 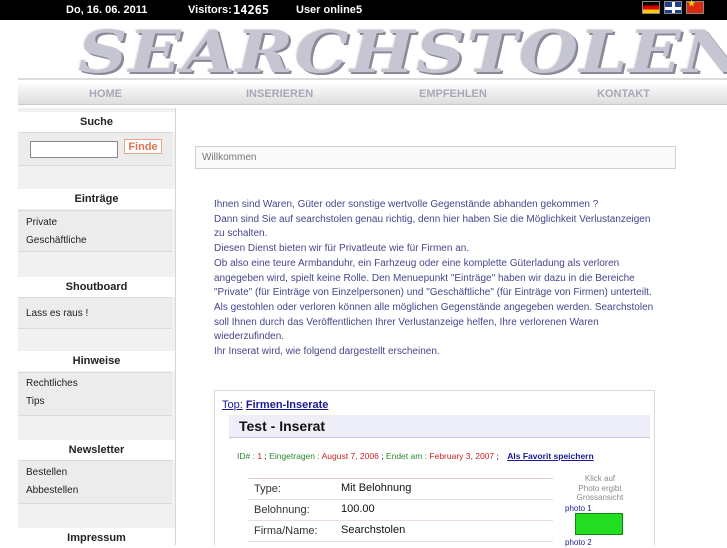 I want to click on nav-inserieren: INSERIEREN, so click(x=279, y=94).